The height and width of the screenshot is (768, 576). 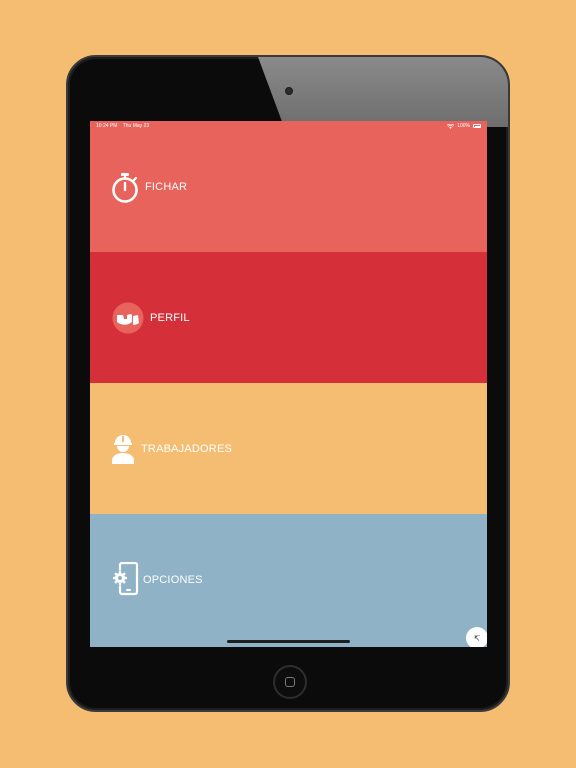 I want to click on home-indicator, so click(x=288, y=641).